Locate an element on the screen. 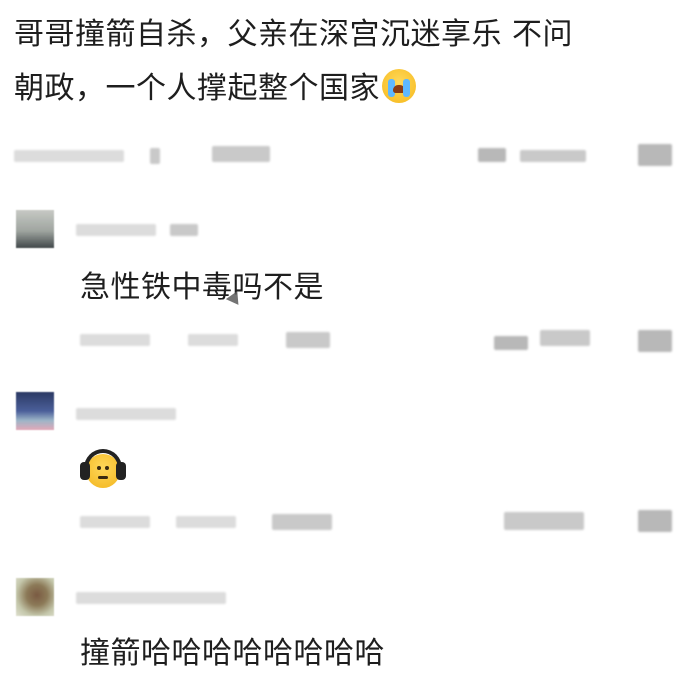 This screenshot has width=690, height=682. post-text-line-1: 哥哥撞箭自杀，父亲在深宫沉迷享乐 不问 is located at coordinates (294, 34).